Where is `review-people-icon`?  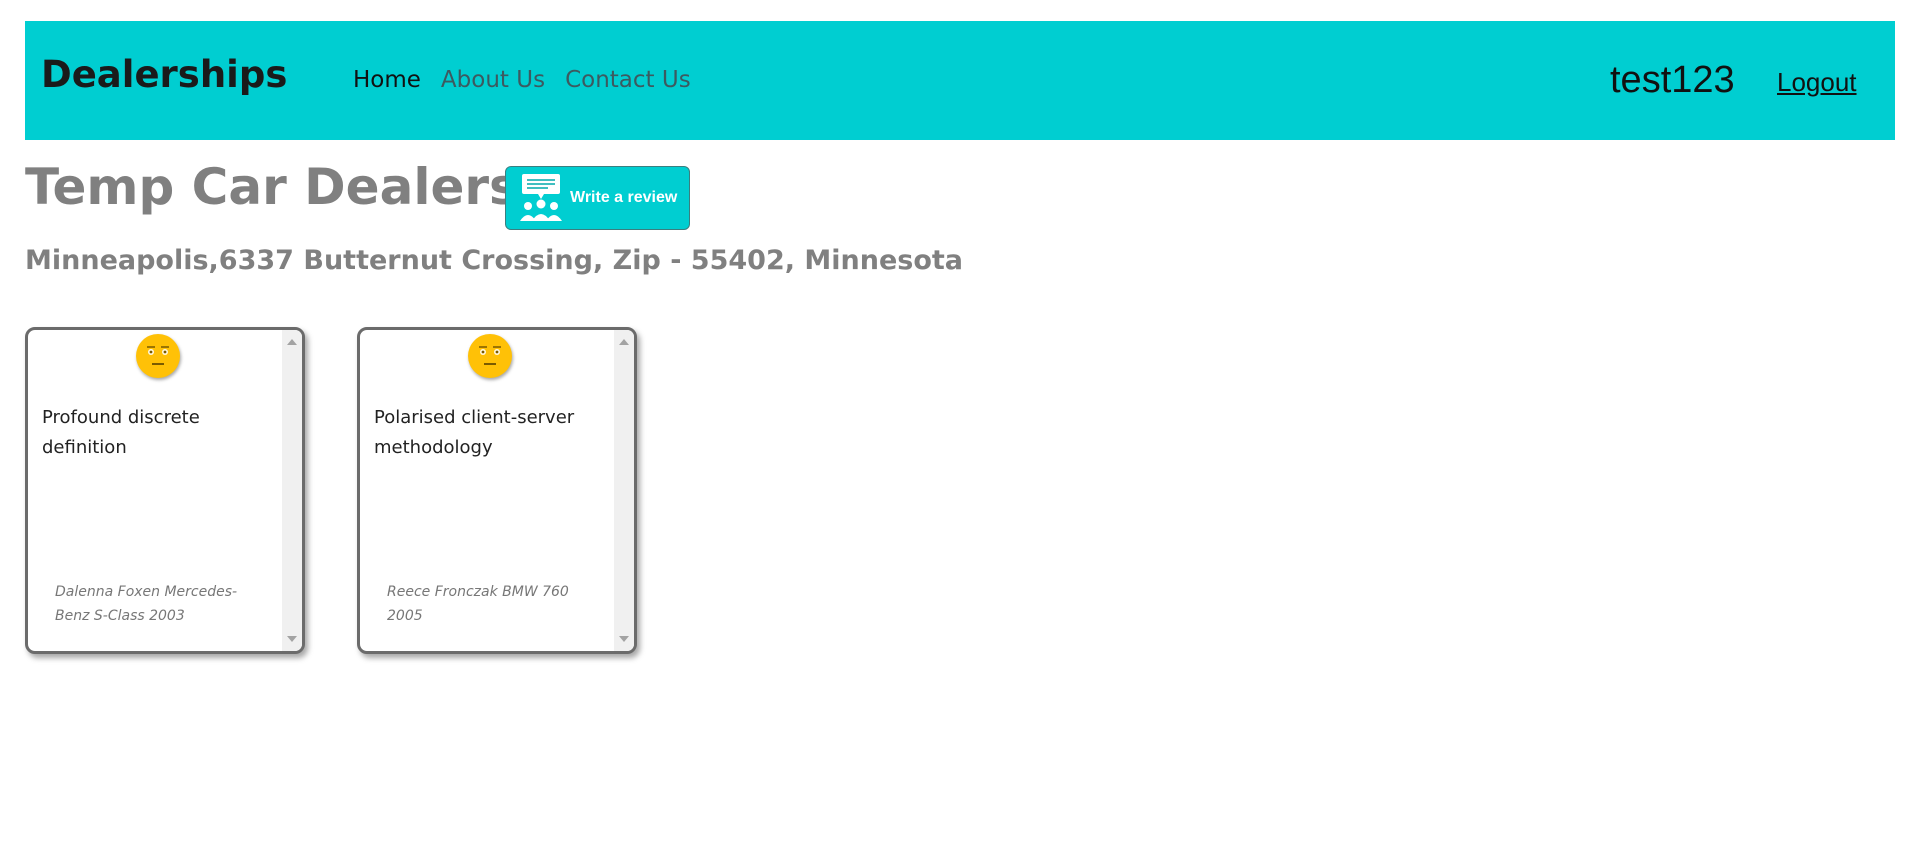
review-people-icon is located at coordinates (541, 197).